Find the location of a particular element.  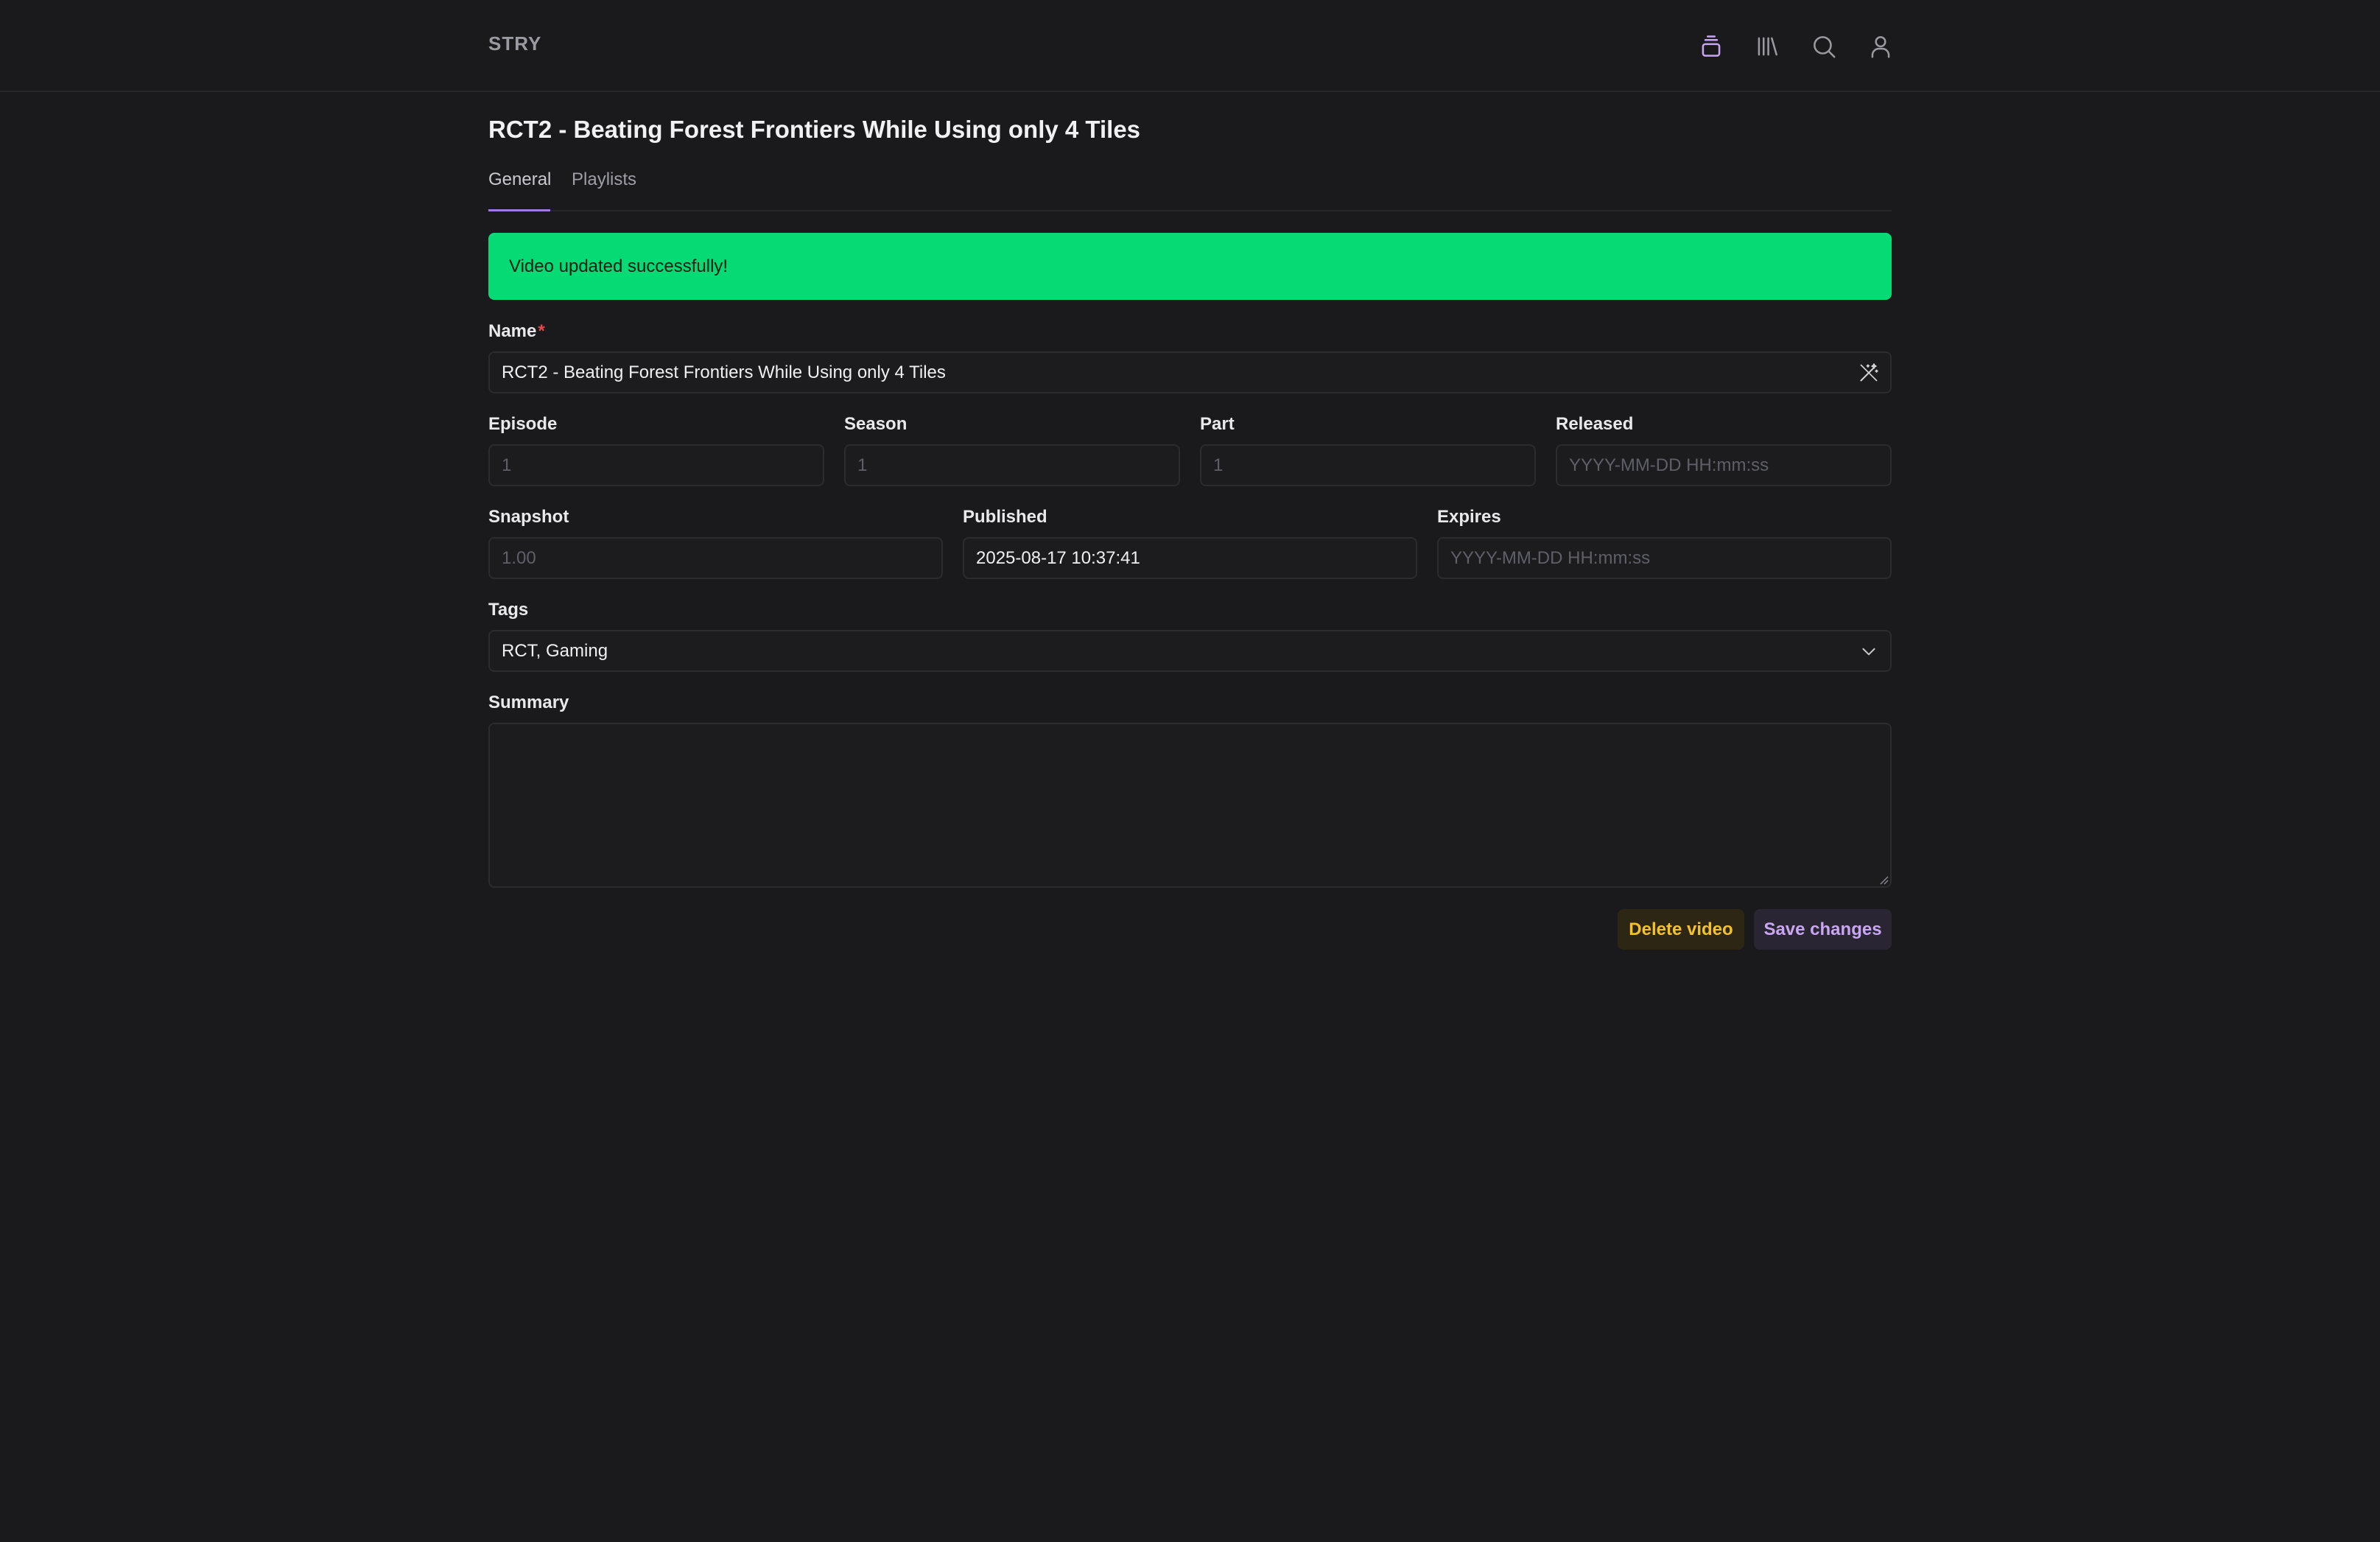

magic-wand-icon is located at coordinates (1869, 373).